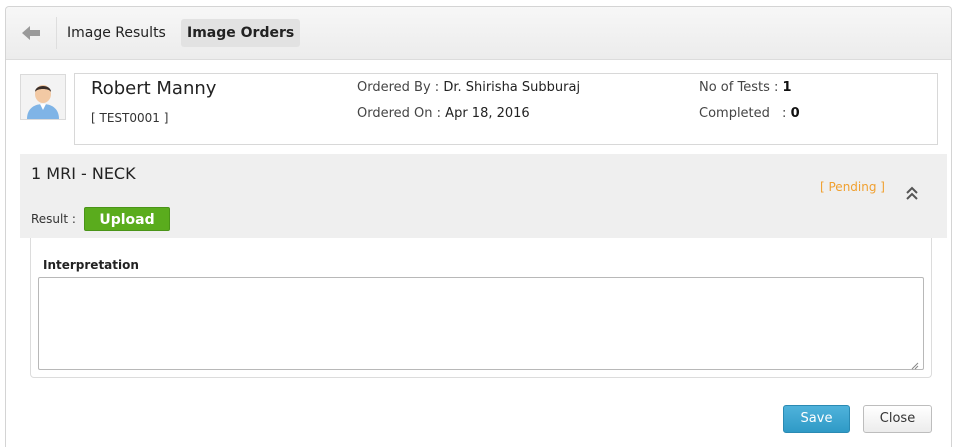 Image resolution: width=959 pixels, height=447 pixels. I want to click on upload-button: Upload, so click(127, 219).